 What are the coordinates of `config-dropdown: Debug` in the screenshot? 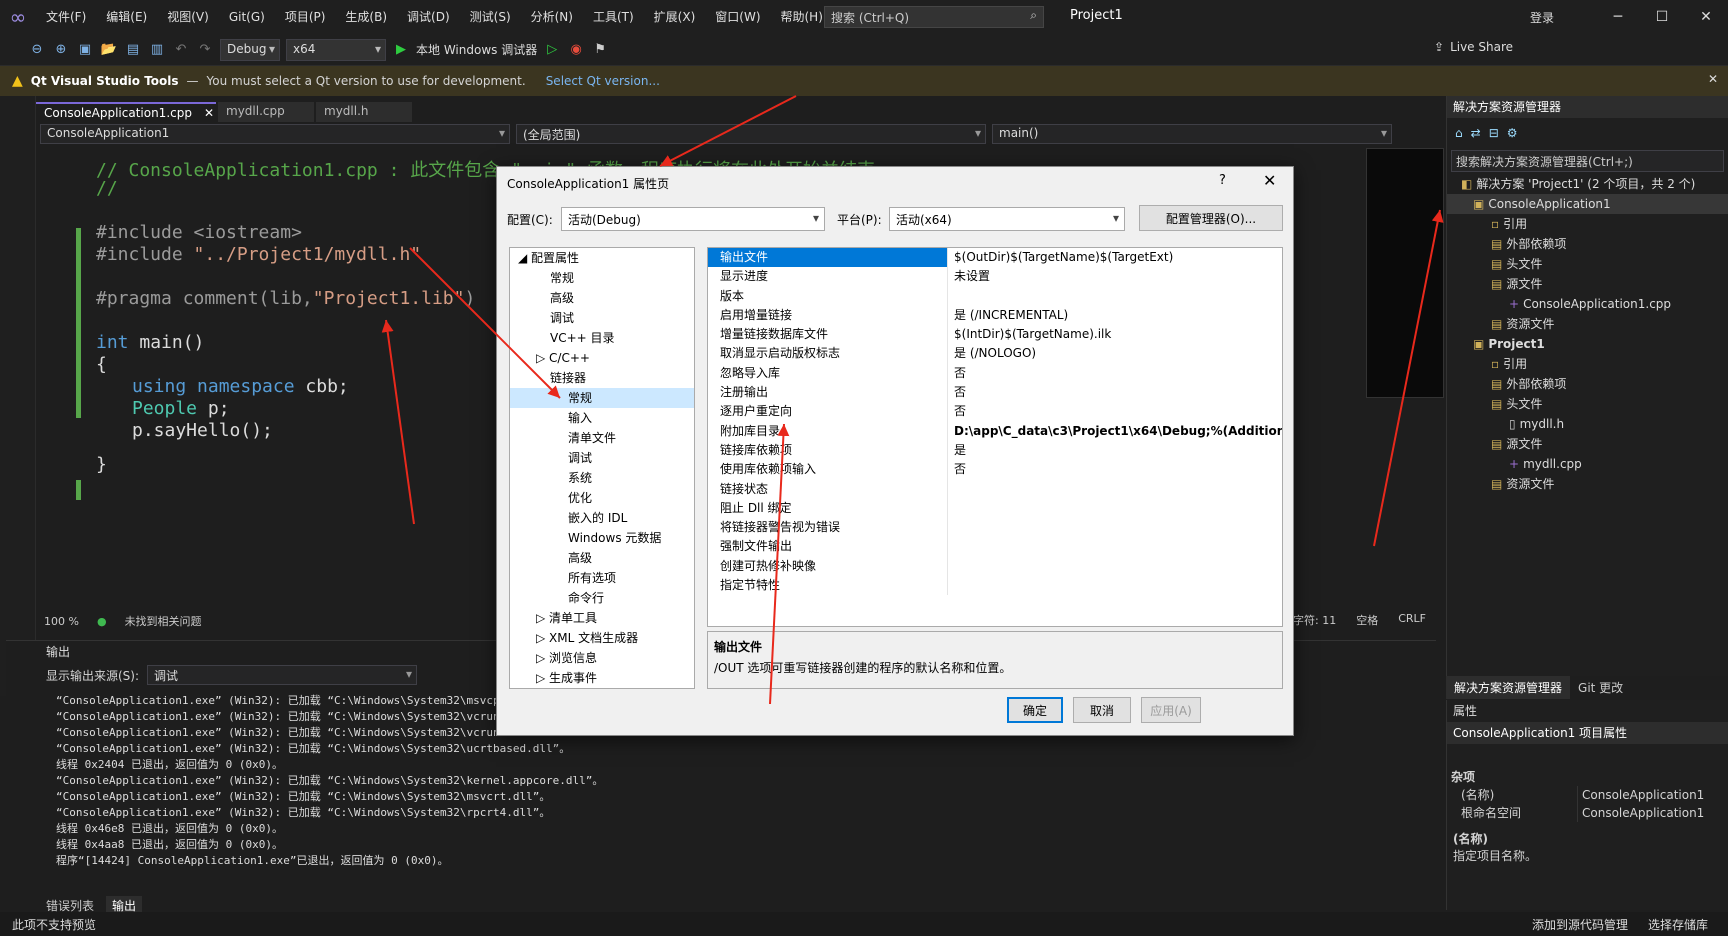 It's located at (250, 49).